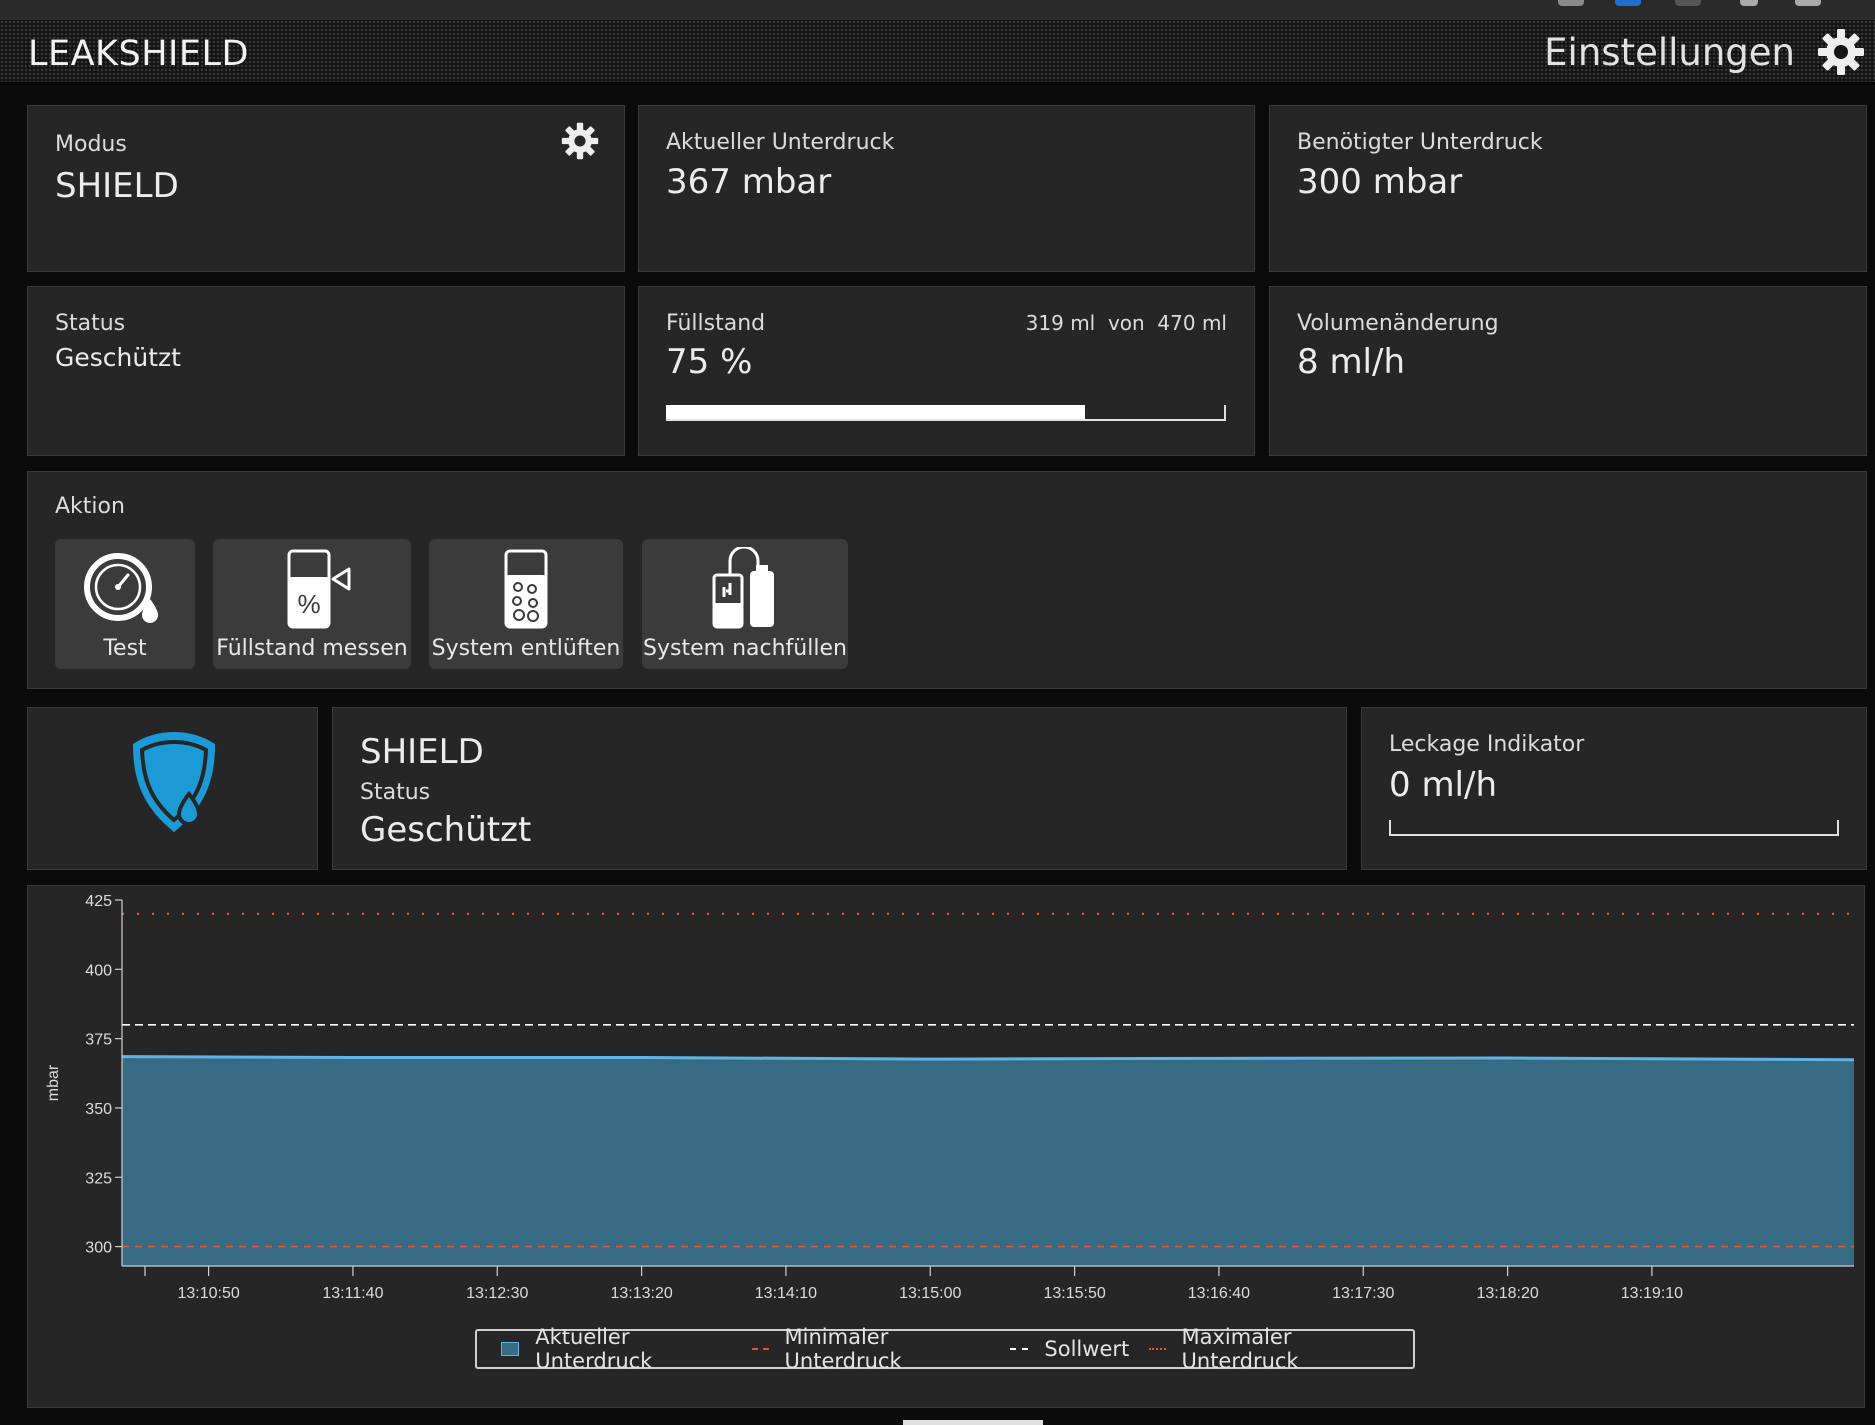 The image size is (1875, 1425). I want to click on aktueller-unterdruck-card: Aktueller Unterdruck 367 mbar, so click(946, 188).